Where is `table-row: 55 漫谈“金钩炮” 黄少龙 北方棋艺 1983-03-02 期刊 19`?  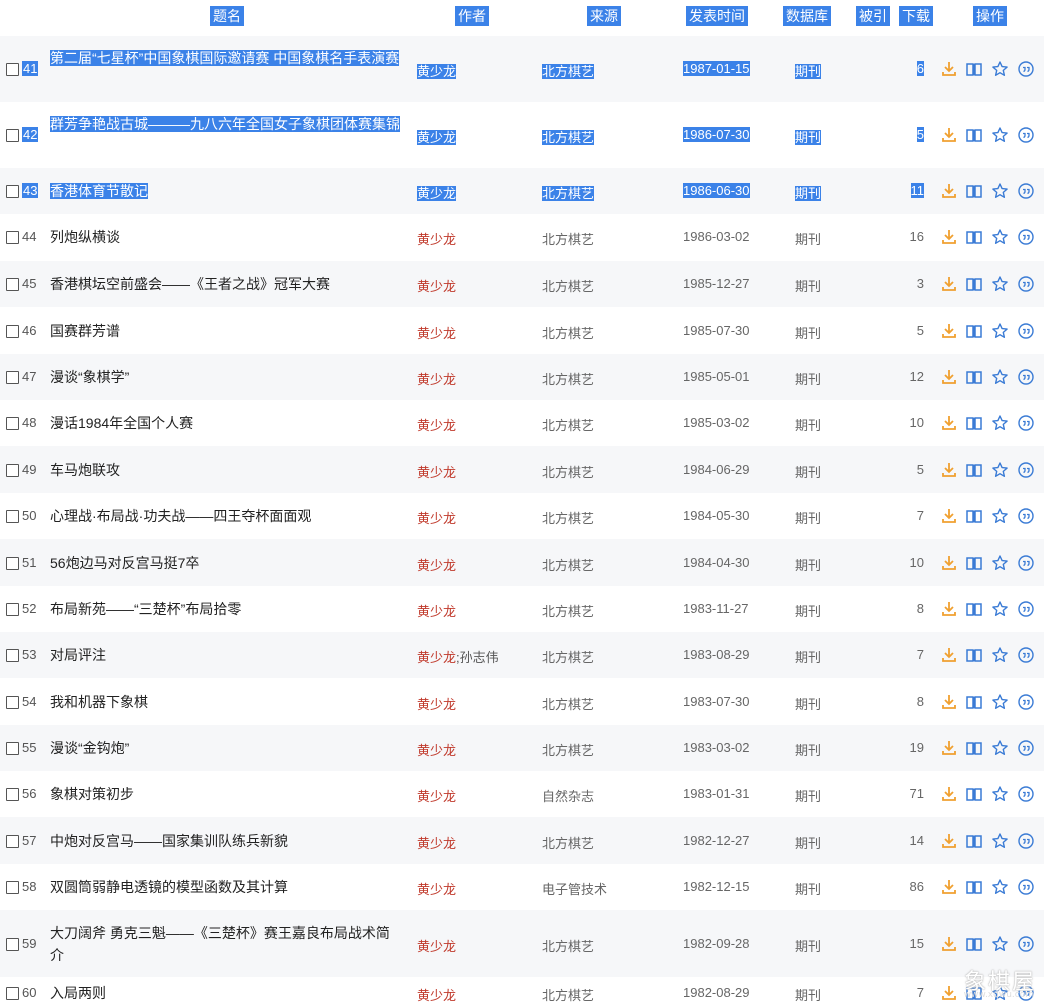 table-row: 55 漫谈“金钩炮” 黄少龙 北方棋艺 1983-03-02 期刊 19 is located at coordinates (522, 748).